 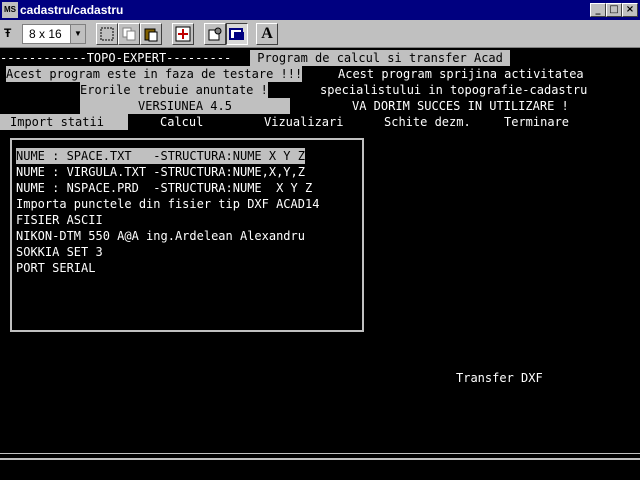 What do you see at coordinates (10, 10) in the screenshot?
I see `app-icon: MS` at bounding box center [10, 10].